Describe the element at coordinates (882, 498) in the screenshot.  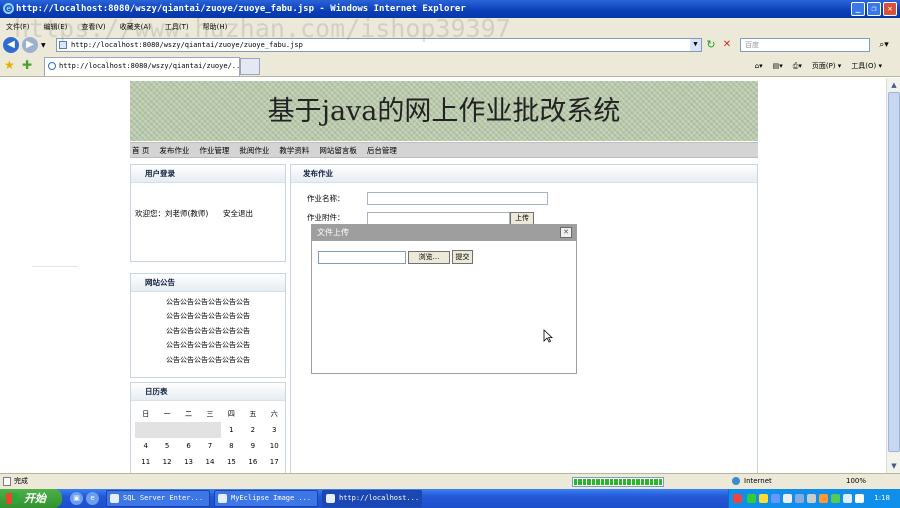
I see `clock: 1:18` at that location.